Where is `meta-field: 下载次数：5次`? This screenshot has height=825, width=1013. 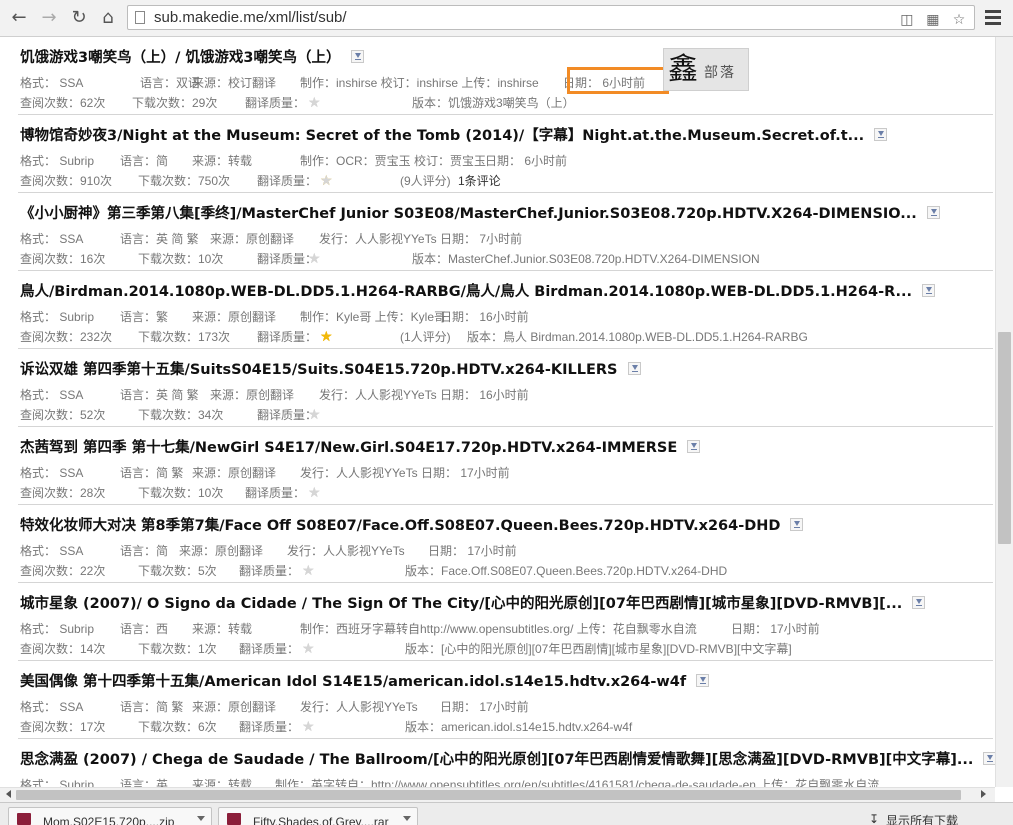 meta-field: 下载次数：5次 is located at coordinates (177, 571).